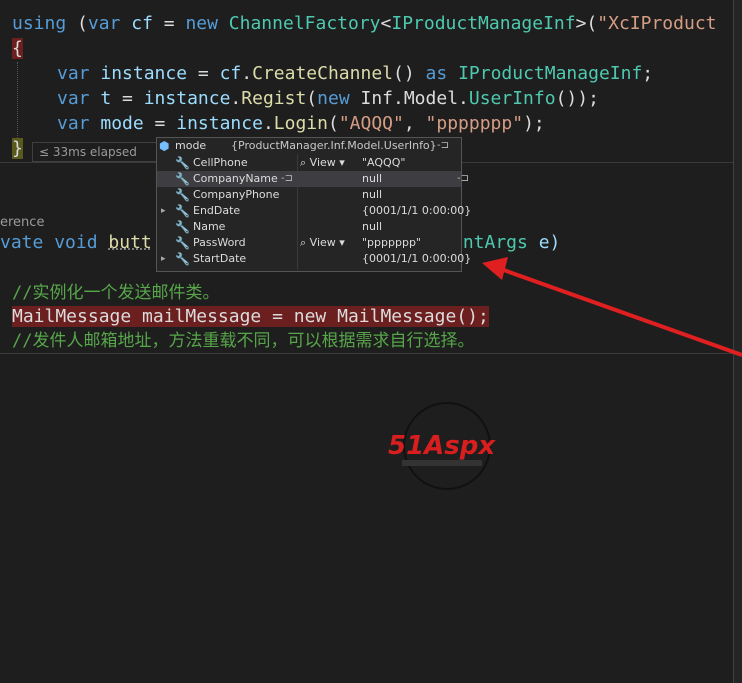 The height and width of the screenshot is (683, 742). What do you see at coordinates (612, 307) in the screenshot?
I see `red-arrow` at bounding box center [612, 307].